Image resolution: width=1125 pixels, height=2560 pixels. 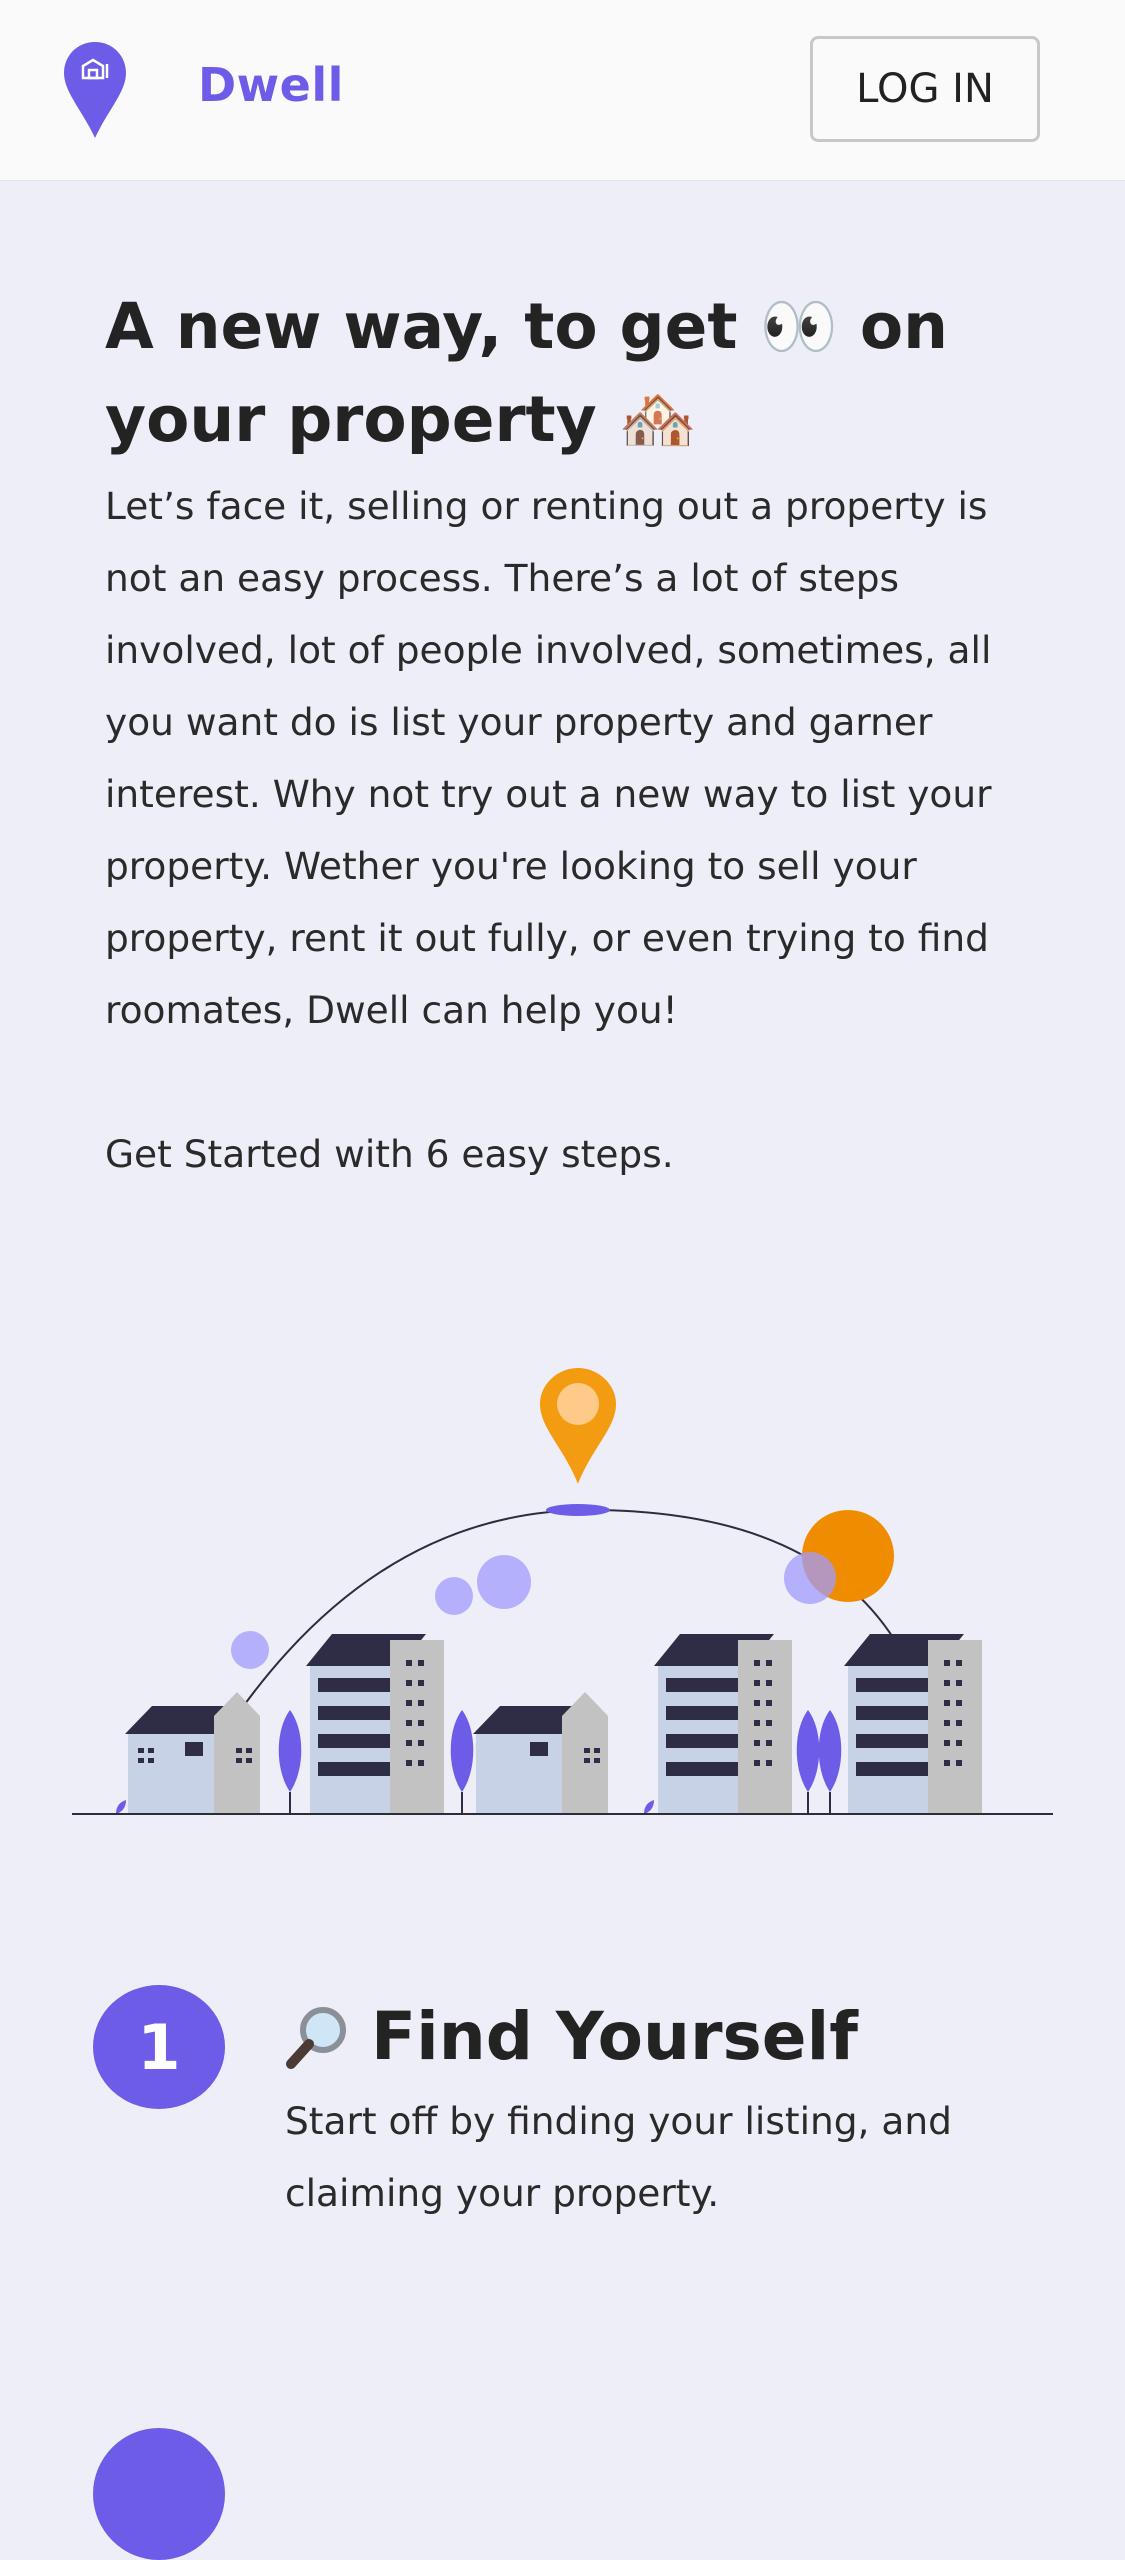 I want to click on location-pin-icon, so click(x=578, y=1442).